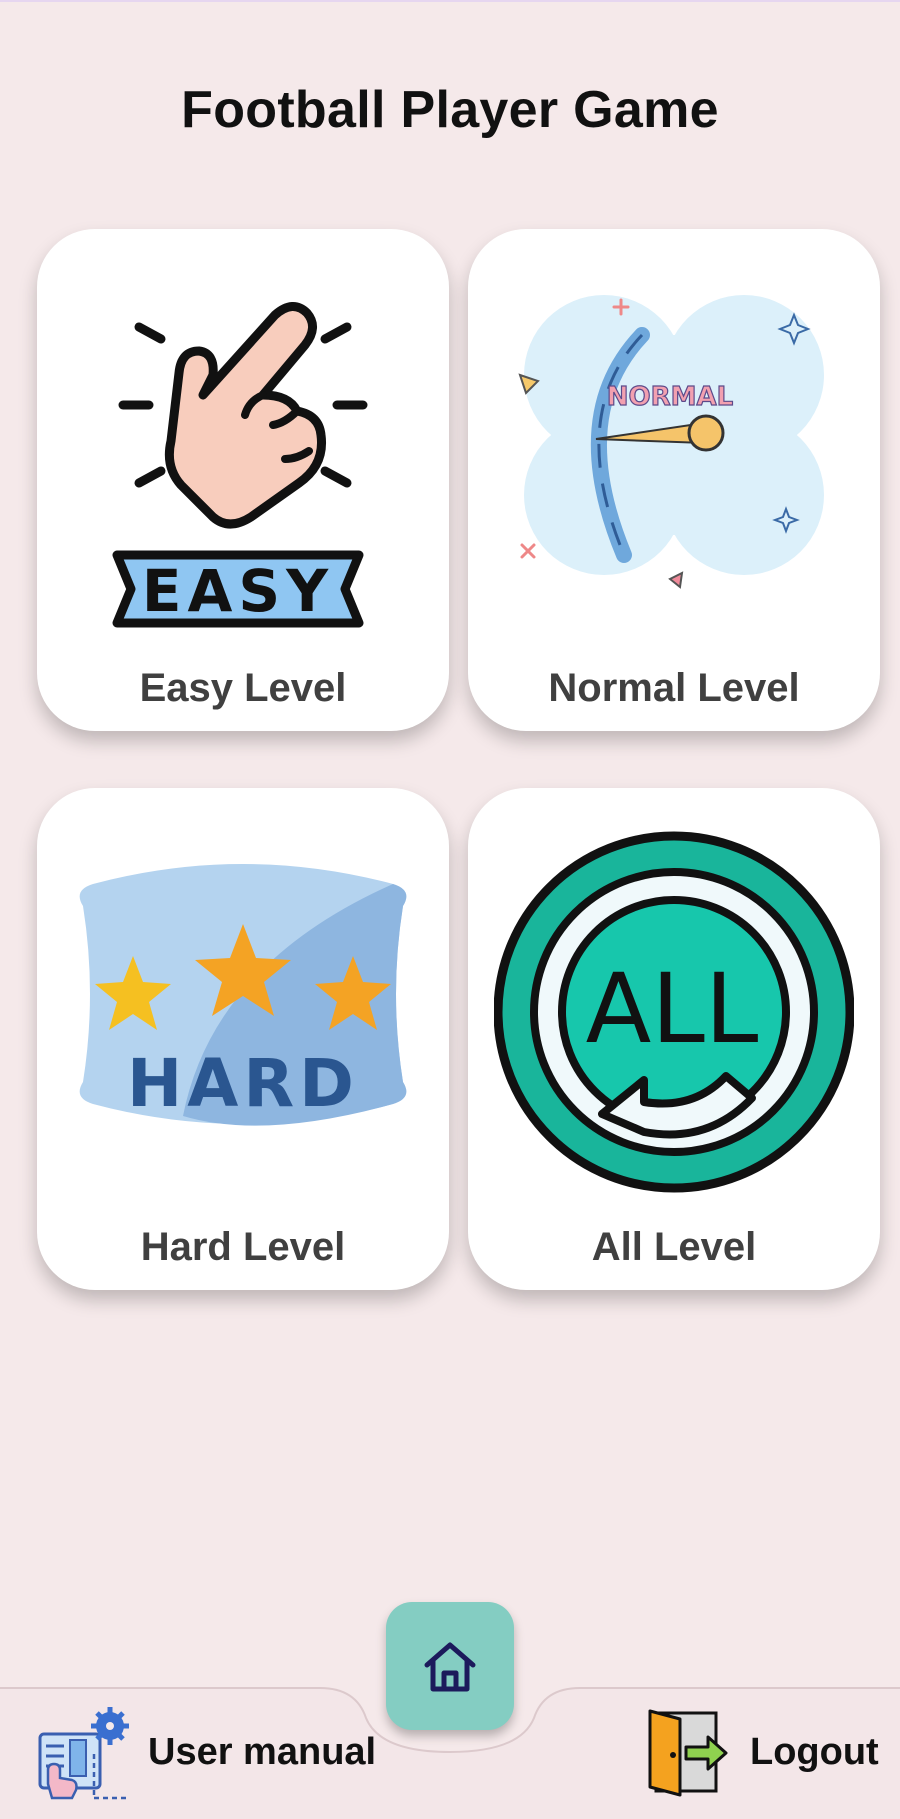  I want to click on normal-level-card: NORMAL Normal Level, so click(674, 480).